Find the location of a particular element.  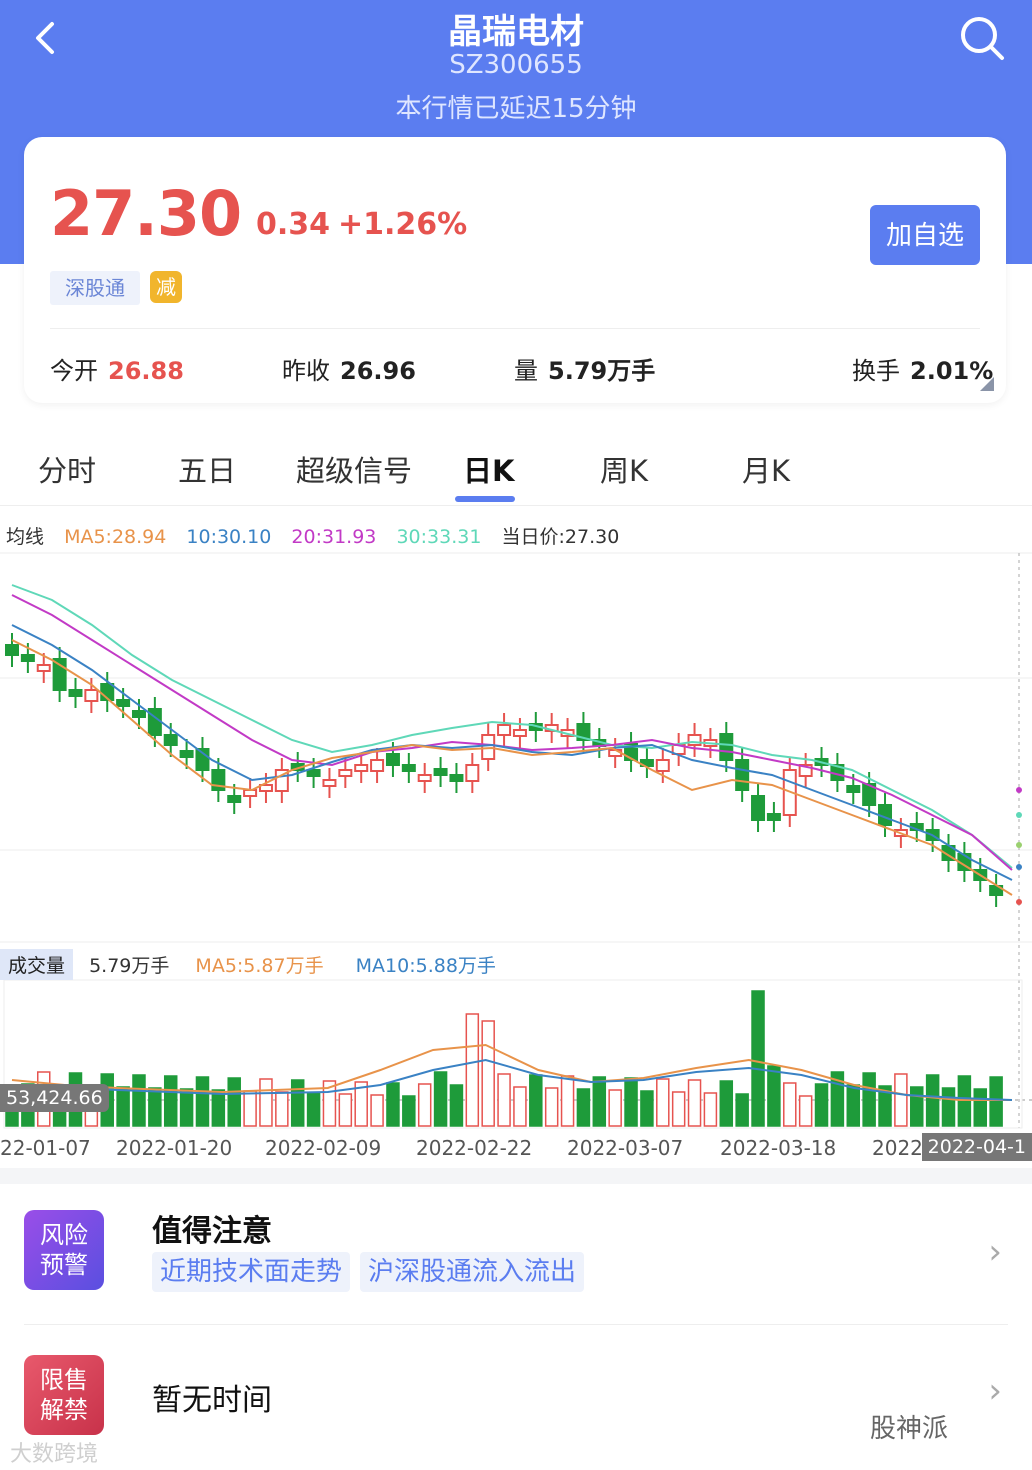

x-axis-label: 2022 is located at coordinates (897, 1148).